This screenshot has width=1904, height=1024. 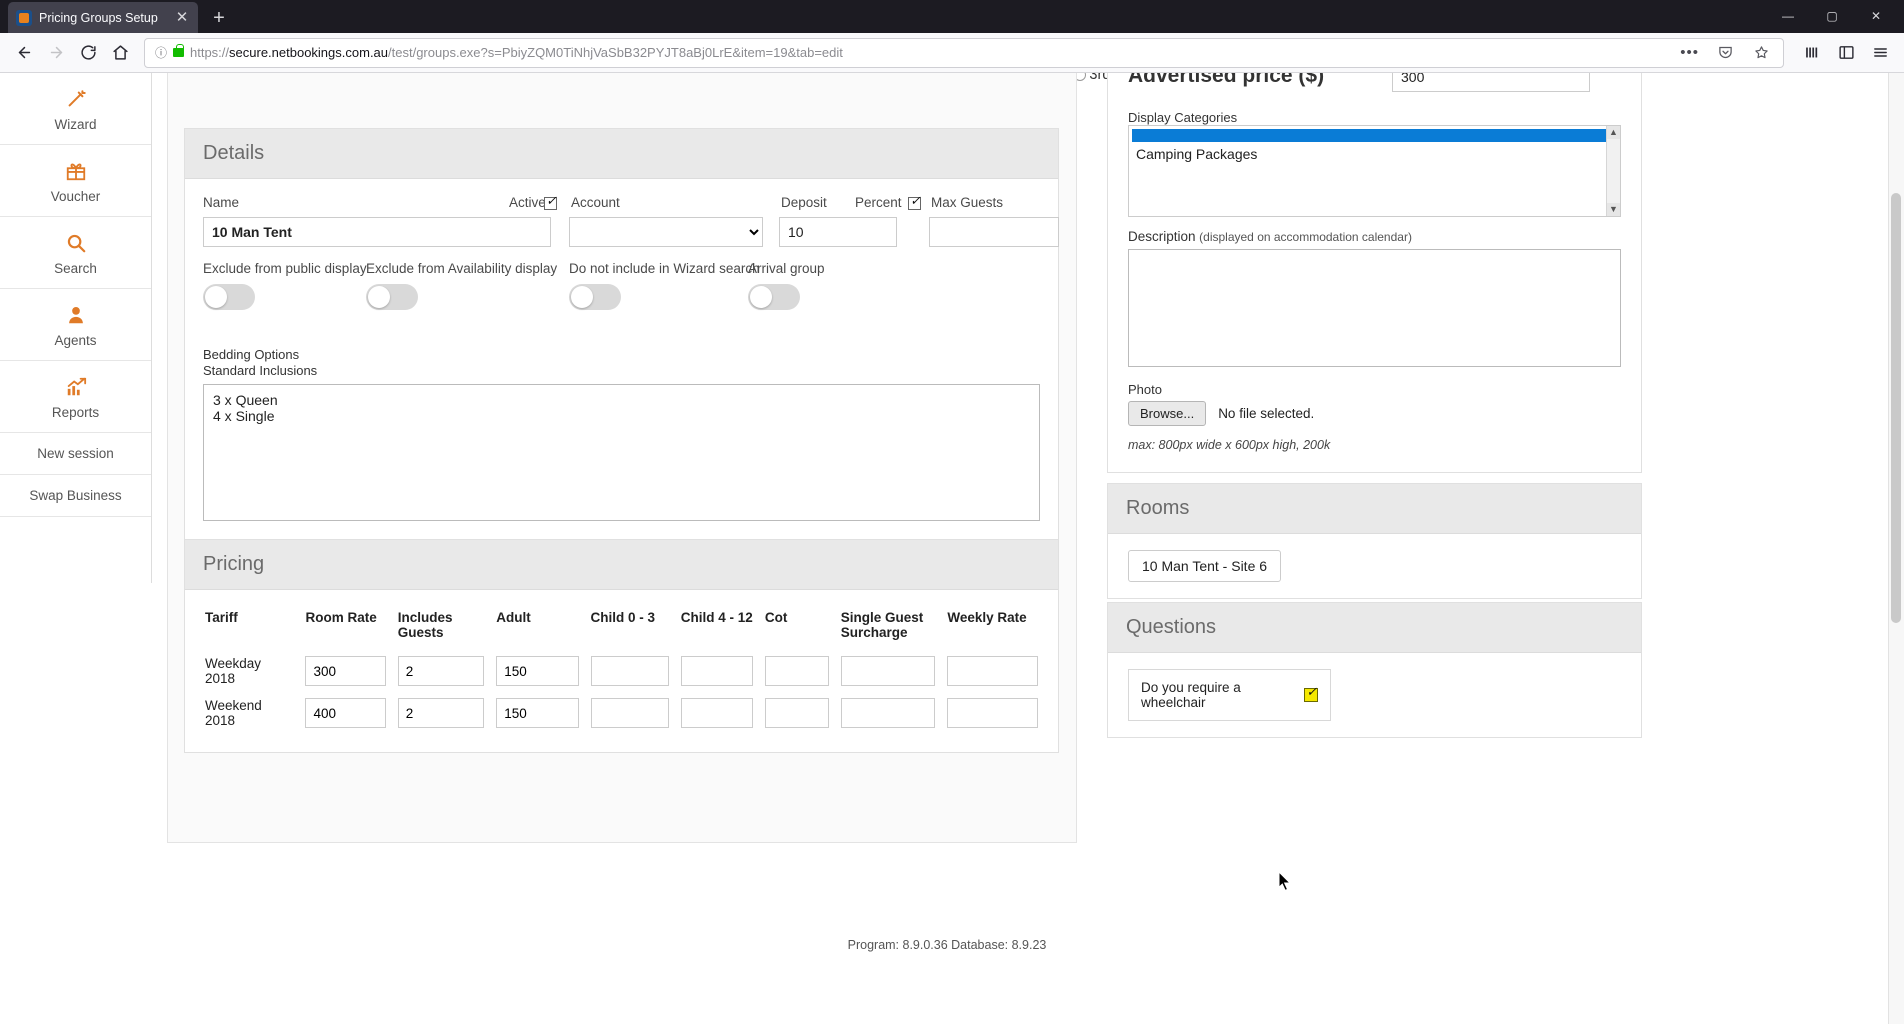 What do you see at coordinates (947, 945) in the screenshot?
I see `app-footer: Program: 8.9.0.36 Database: 8.9.23` at bounding box center [947, 945].